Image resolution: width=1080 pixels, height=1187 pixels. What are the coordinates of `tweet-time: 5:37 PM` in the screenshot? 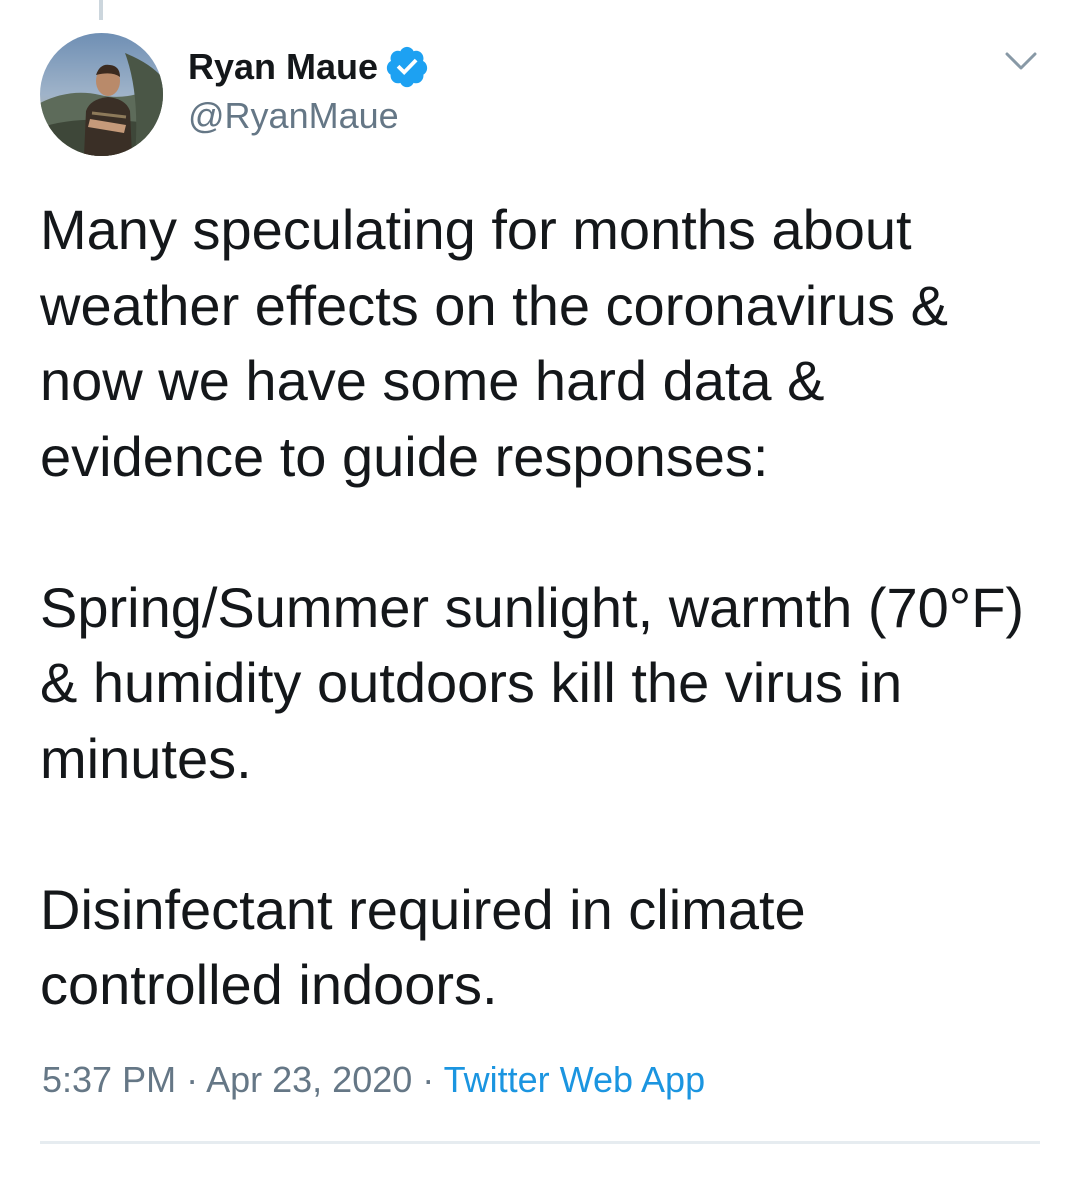 It's located at (109, 1079).